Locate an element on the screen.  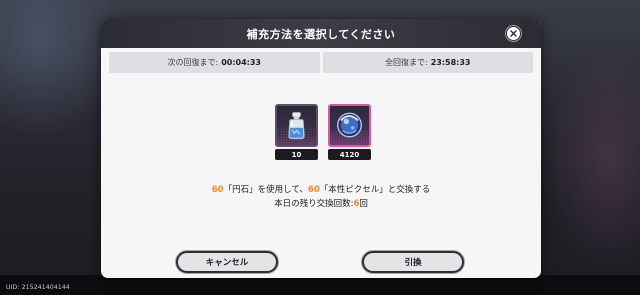
dialog-header: 補充方法を選択してください is located at coordinates (321, 33).